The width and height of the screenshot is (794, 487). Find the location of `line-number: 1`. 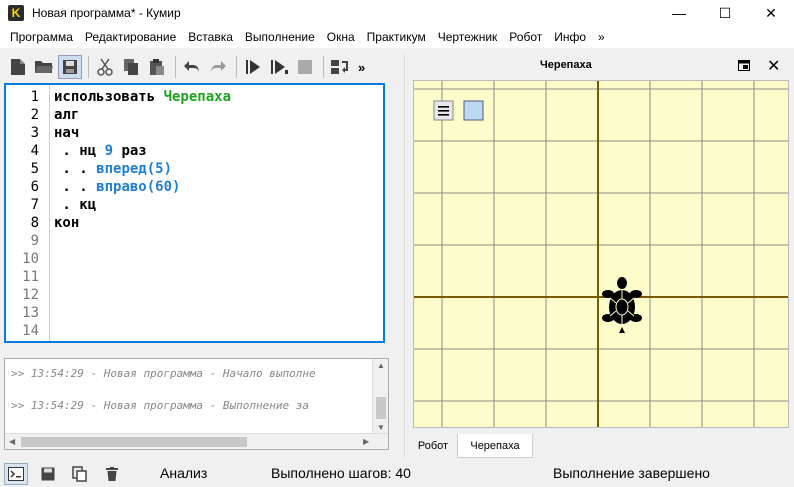

line-number: 1 is located at coordinates (34, 97).